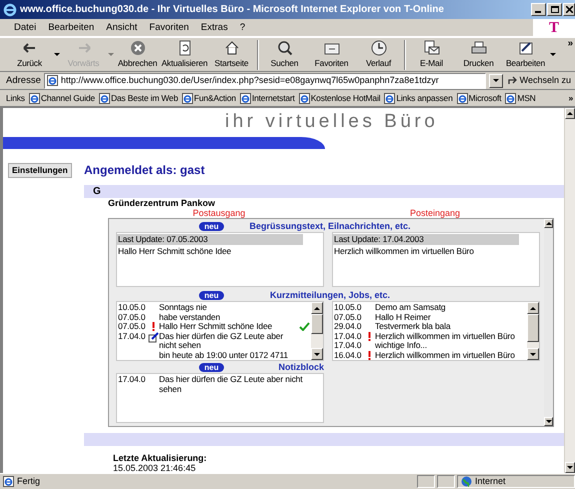  I want to click on toolbar-button: Startseite, so click(231, 54).